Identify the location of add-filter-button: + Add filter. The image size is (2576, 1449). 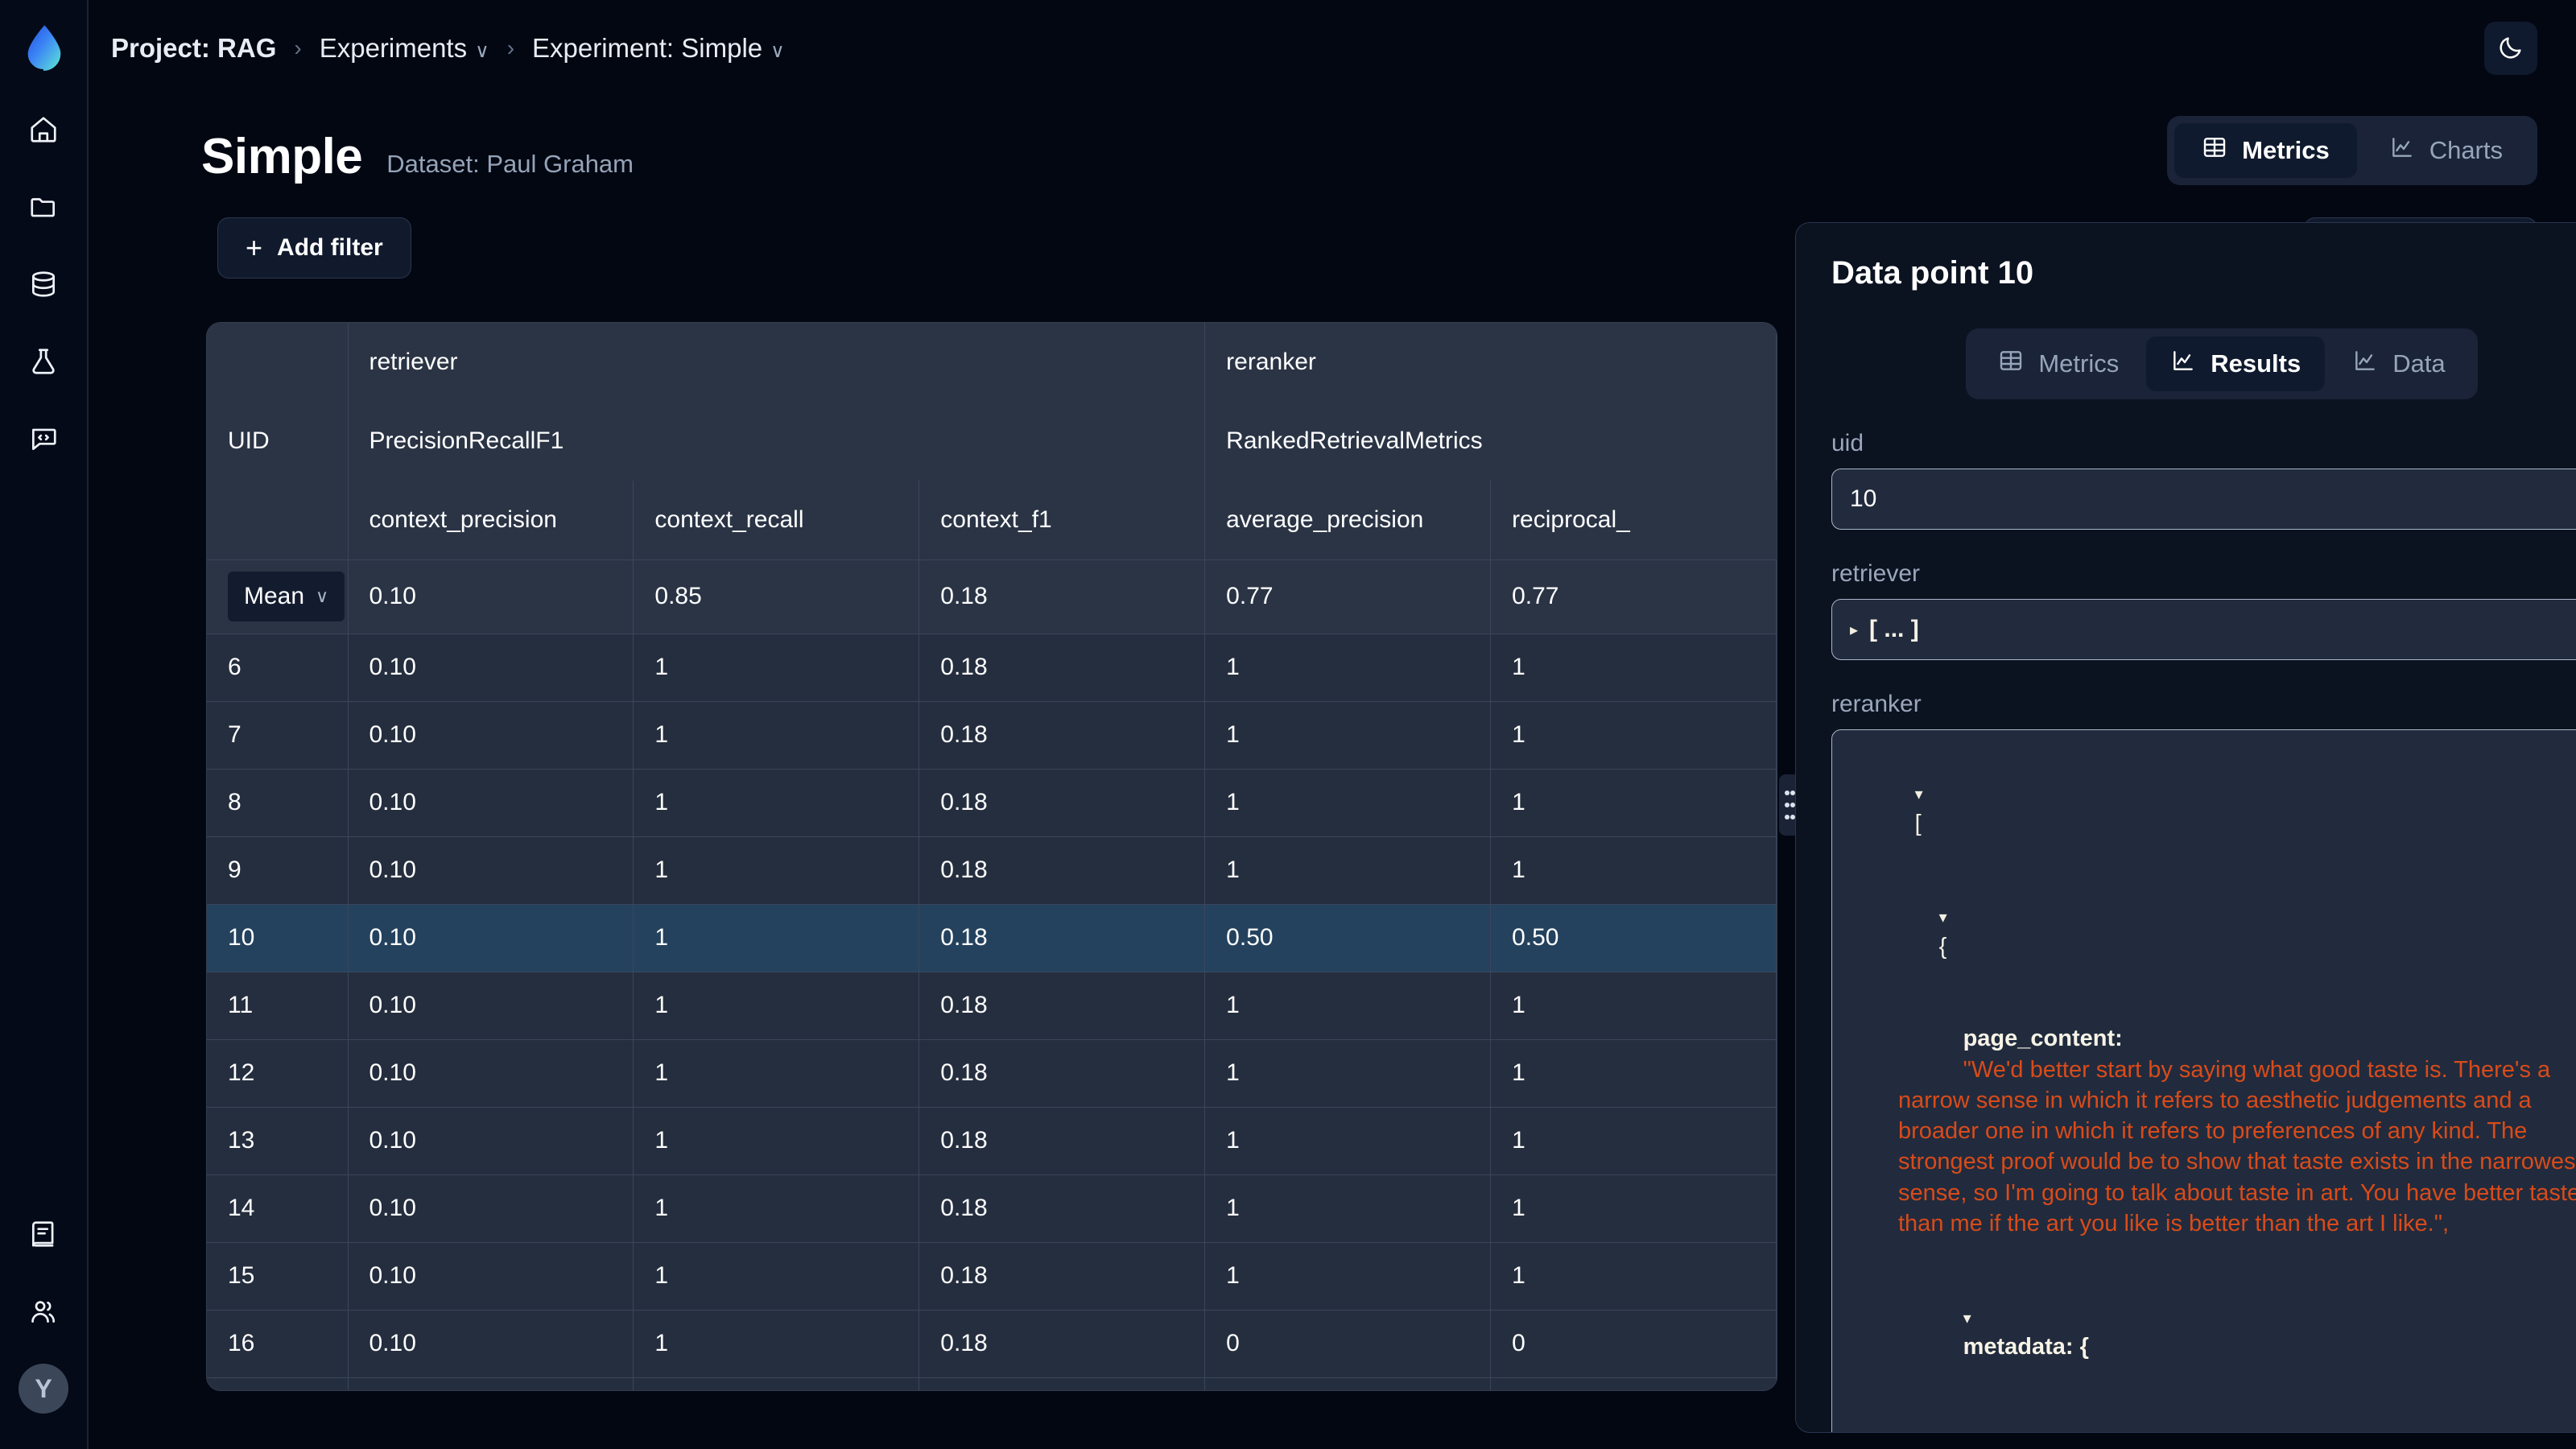
(314, 248).